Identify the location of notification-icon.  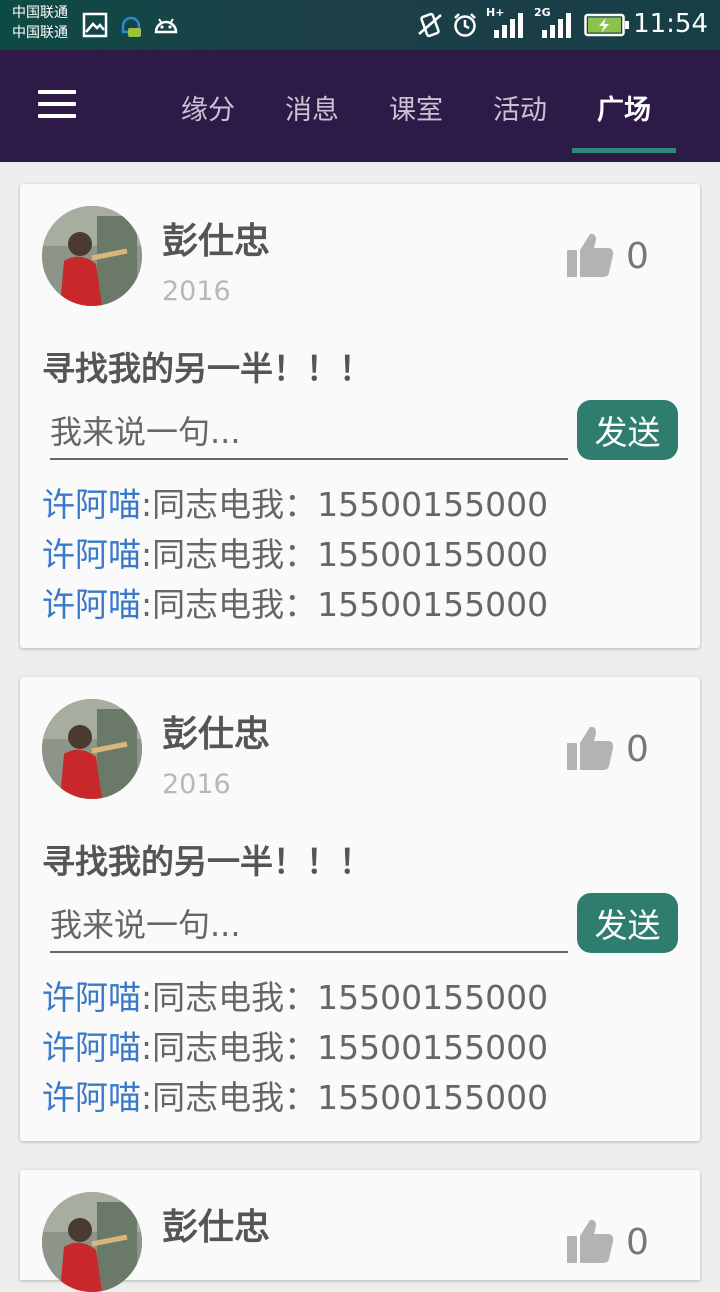
(131, 26).